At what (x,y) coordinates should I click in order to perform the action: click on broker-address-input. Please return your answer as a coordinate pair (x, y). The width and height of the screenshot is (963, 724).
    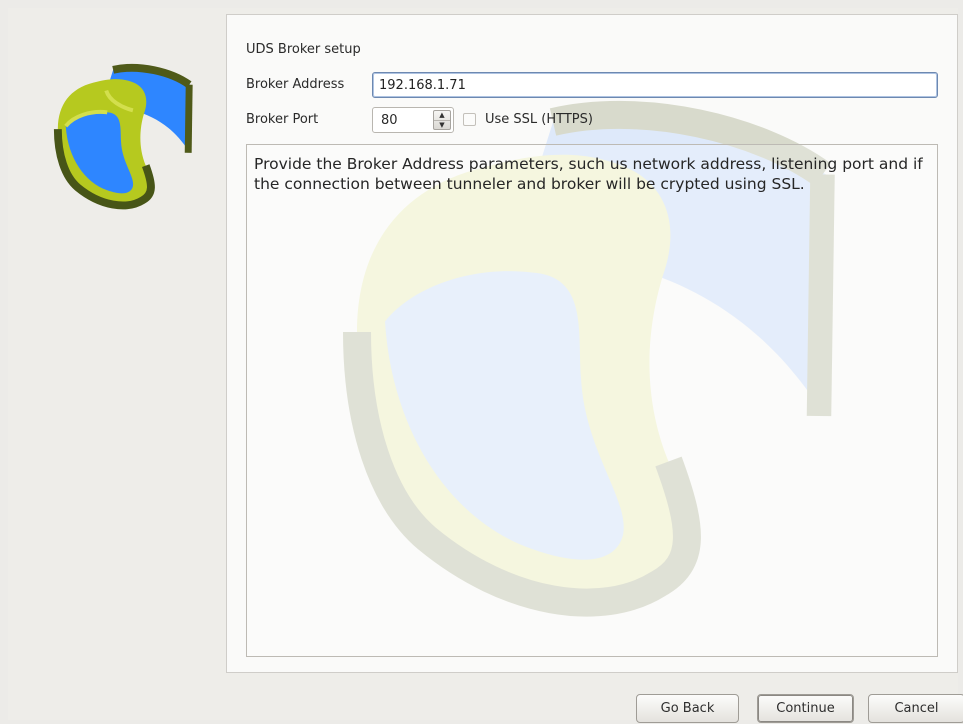
    Looking at the image, I should click on (655, 85).